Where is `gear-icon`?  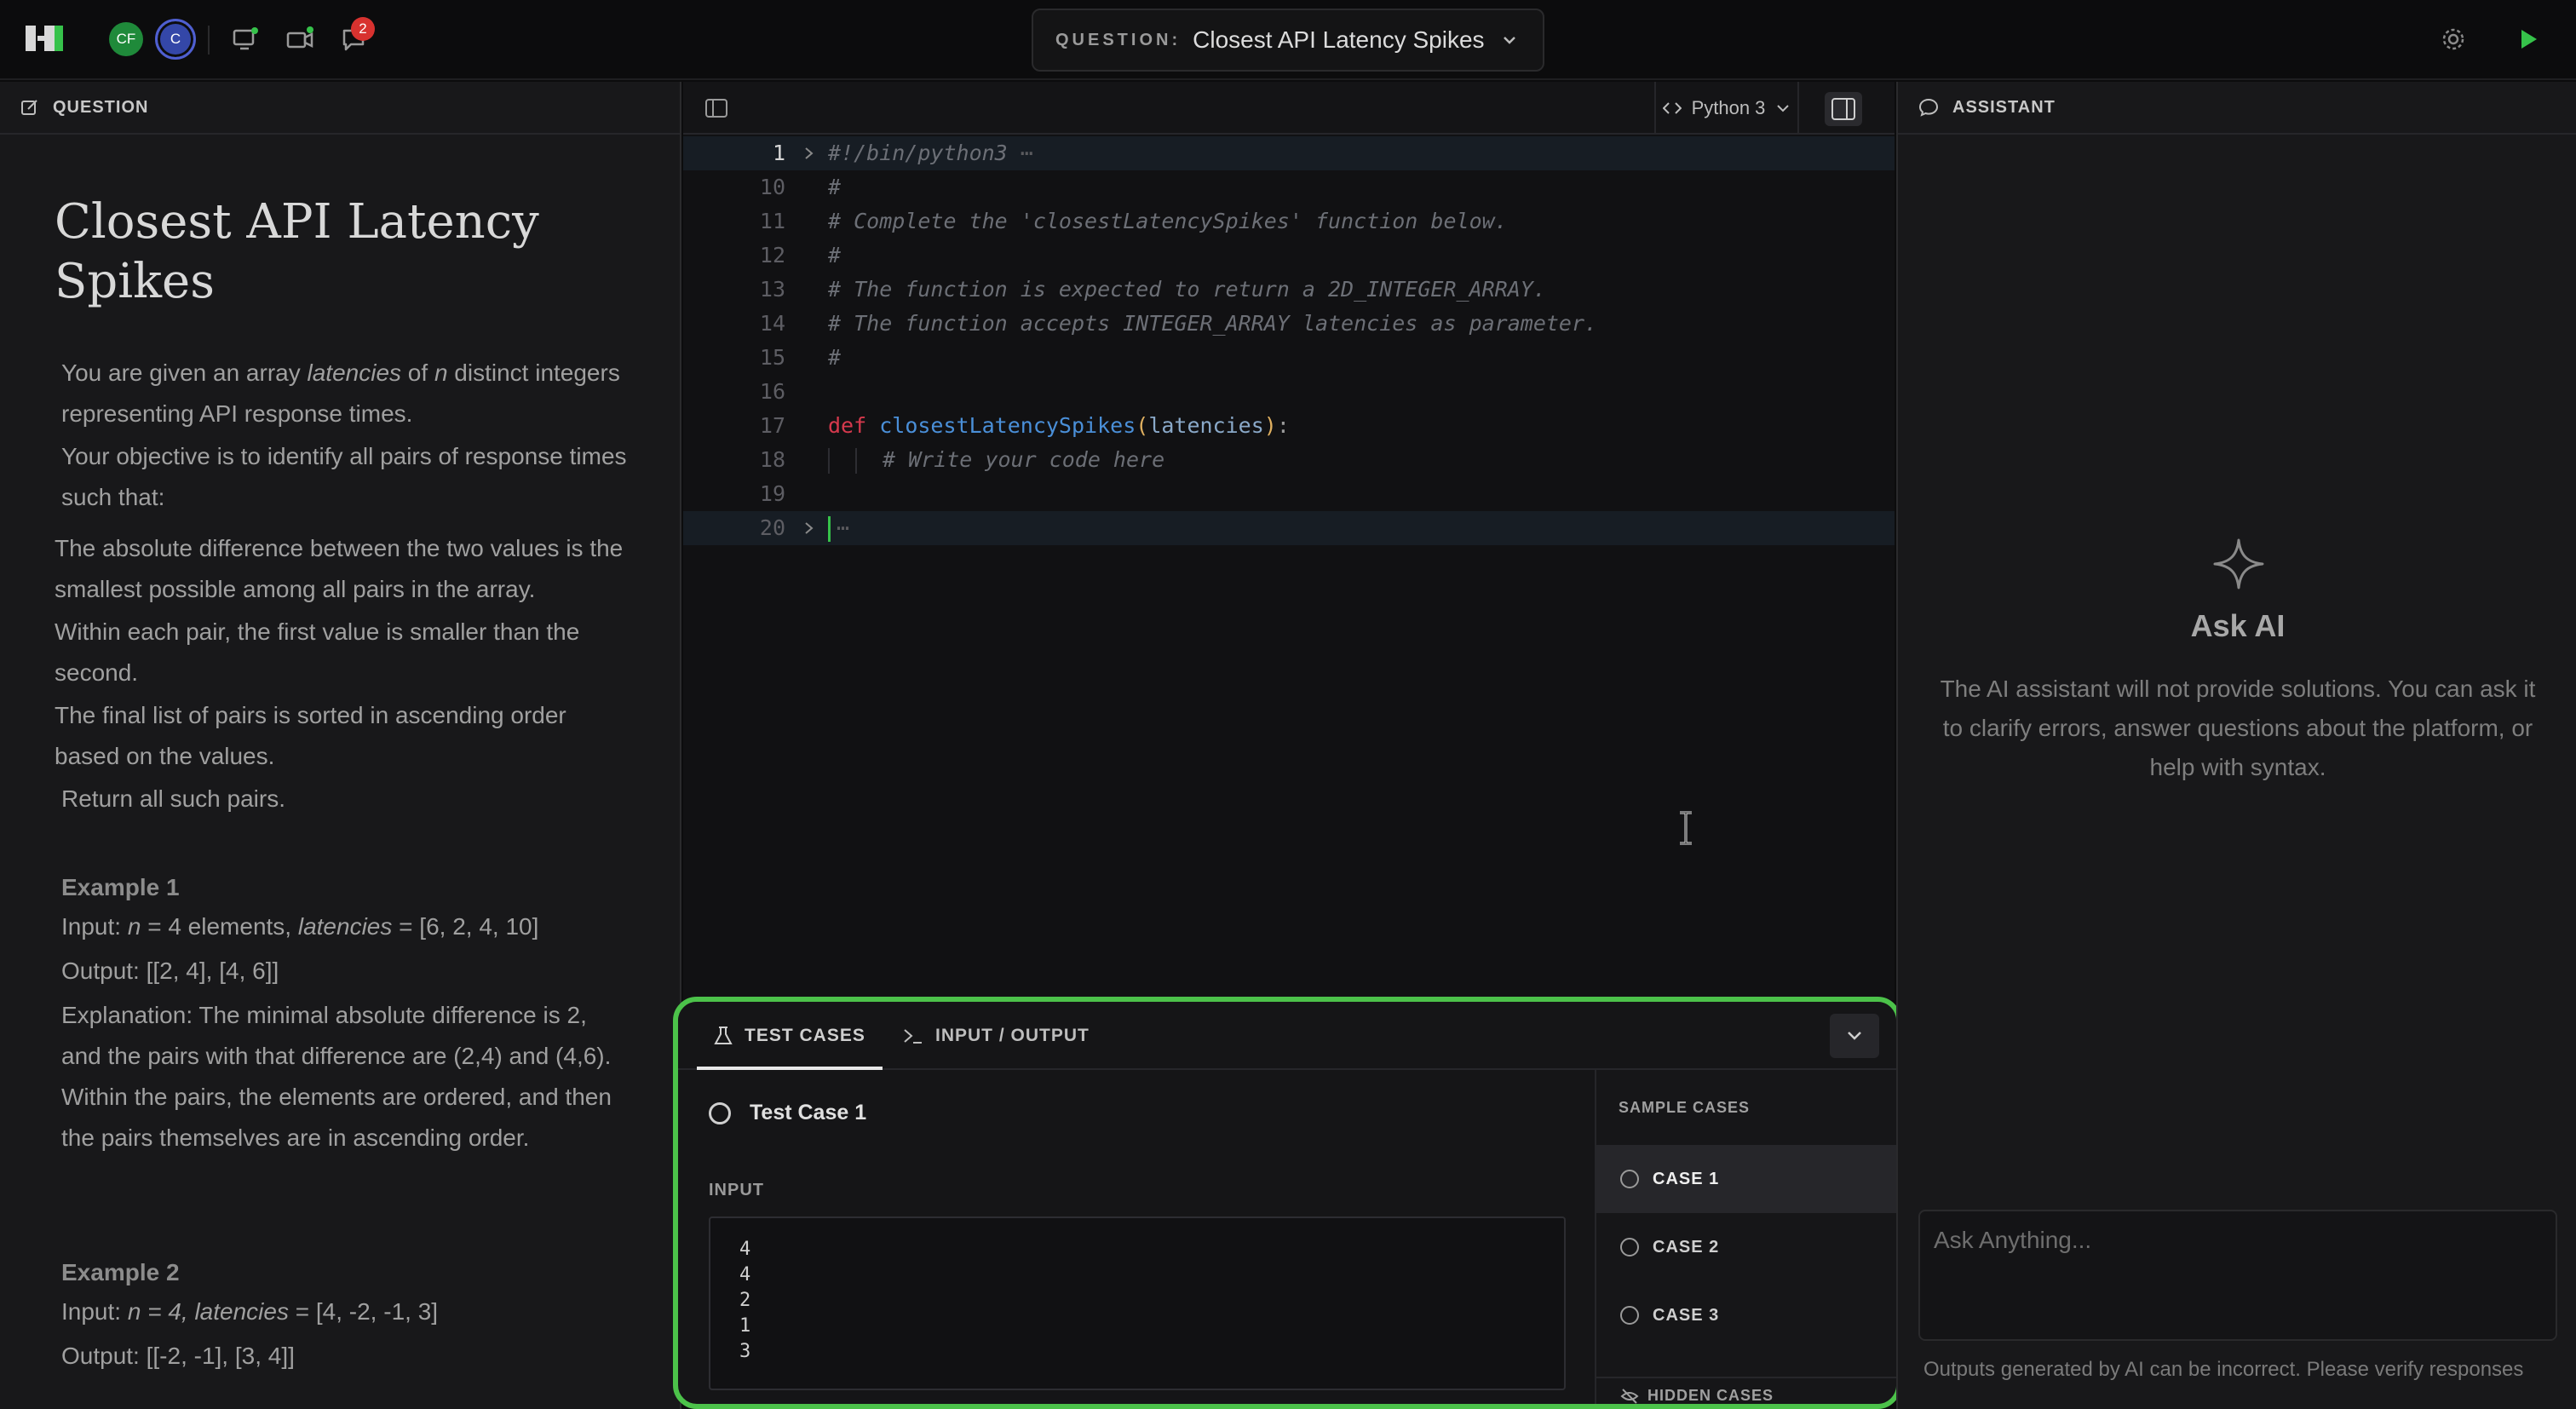 gear-icon is located at coordinates (2454, 39).